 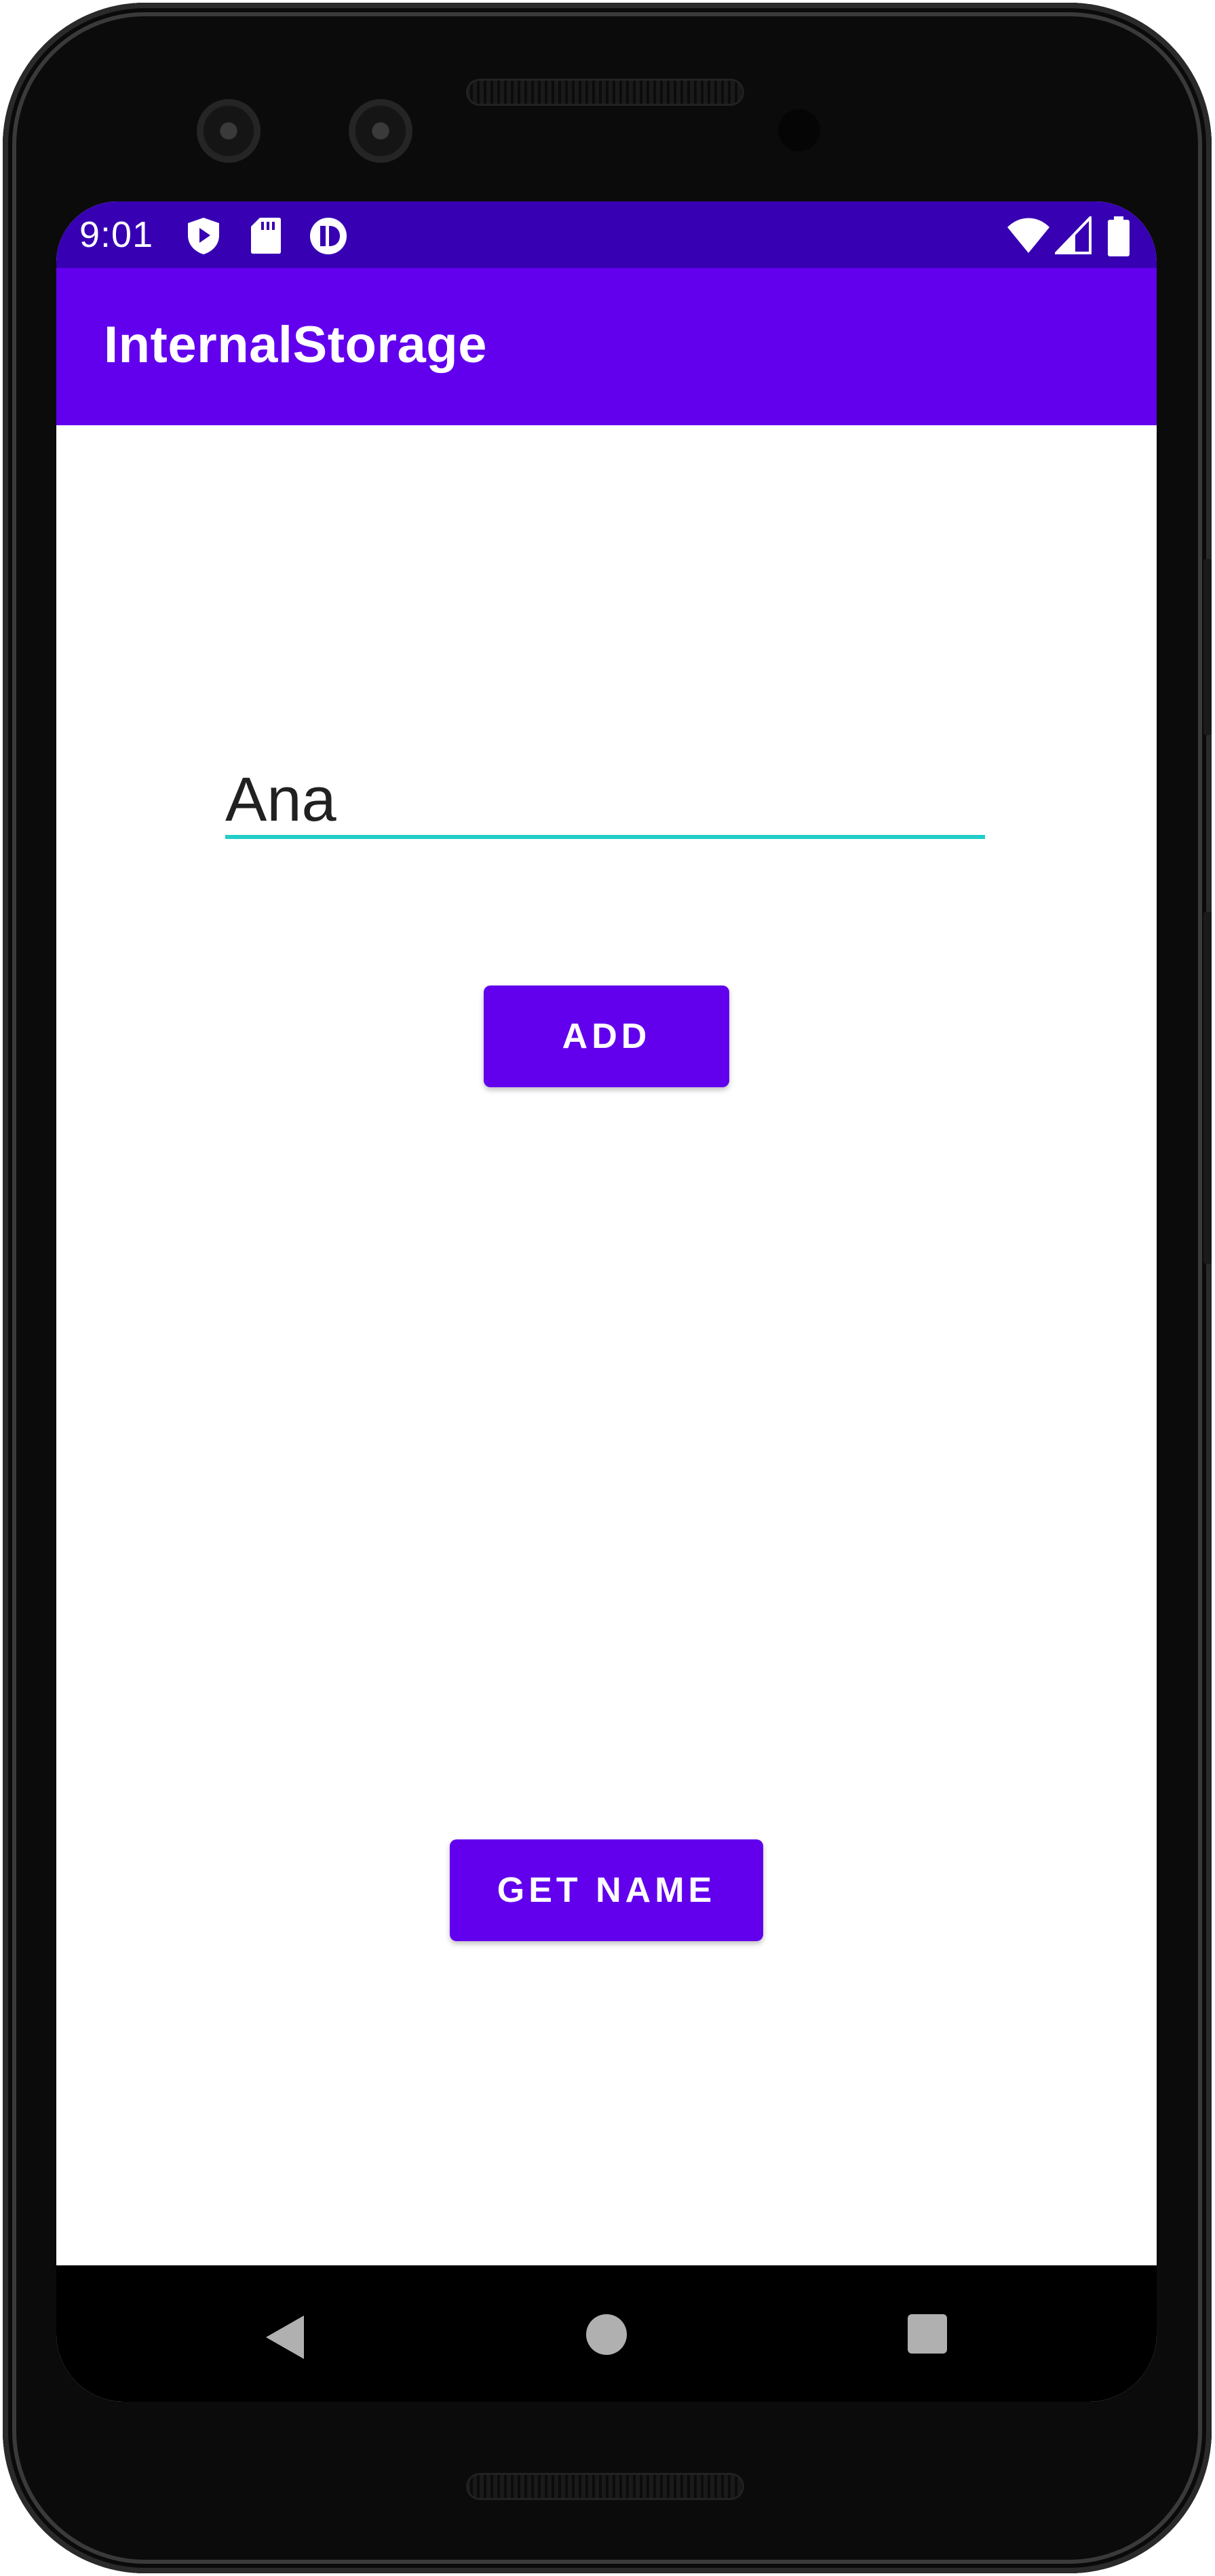 I want to click on battery-icon, so click(x=1119, y=236).